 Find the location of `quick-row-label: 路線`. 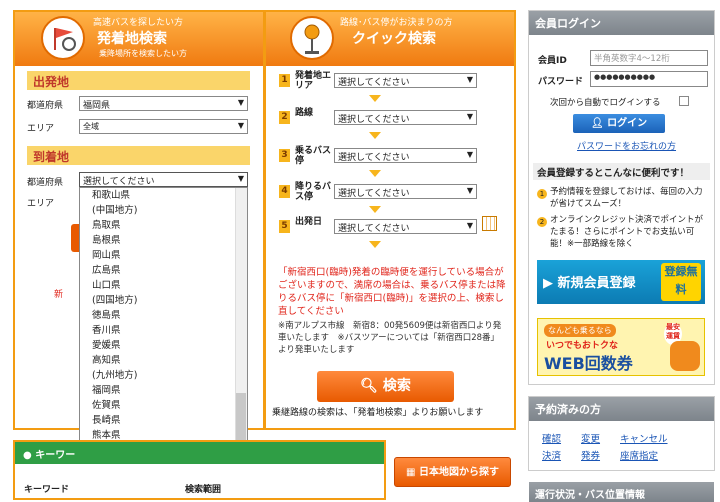

quick-row-label: 路線 is located at coordinates (304, 113).